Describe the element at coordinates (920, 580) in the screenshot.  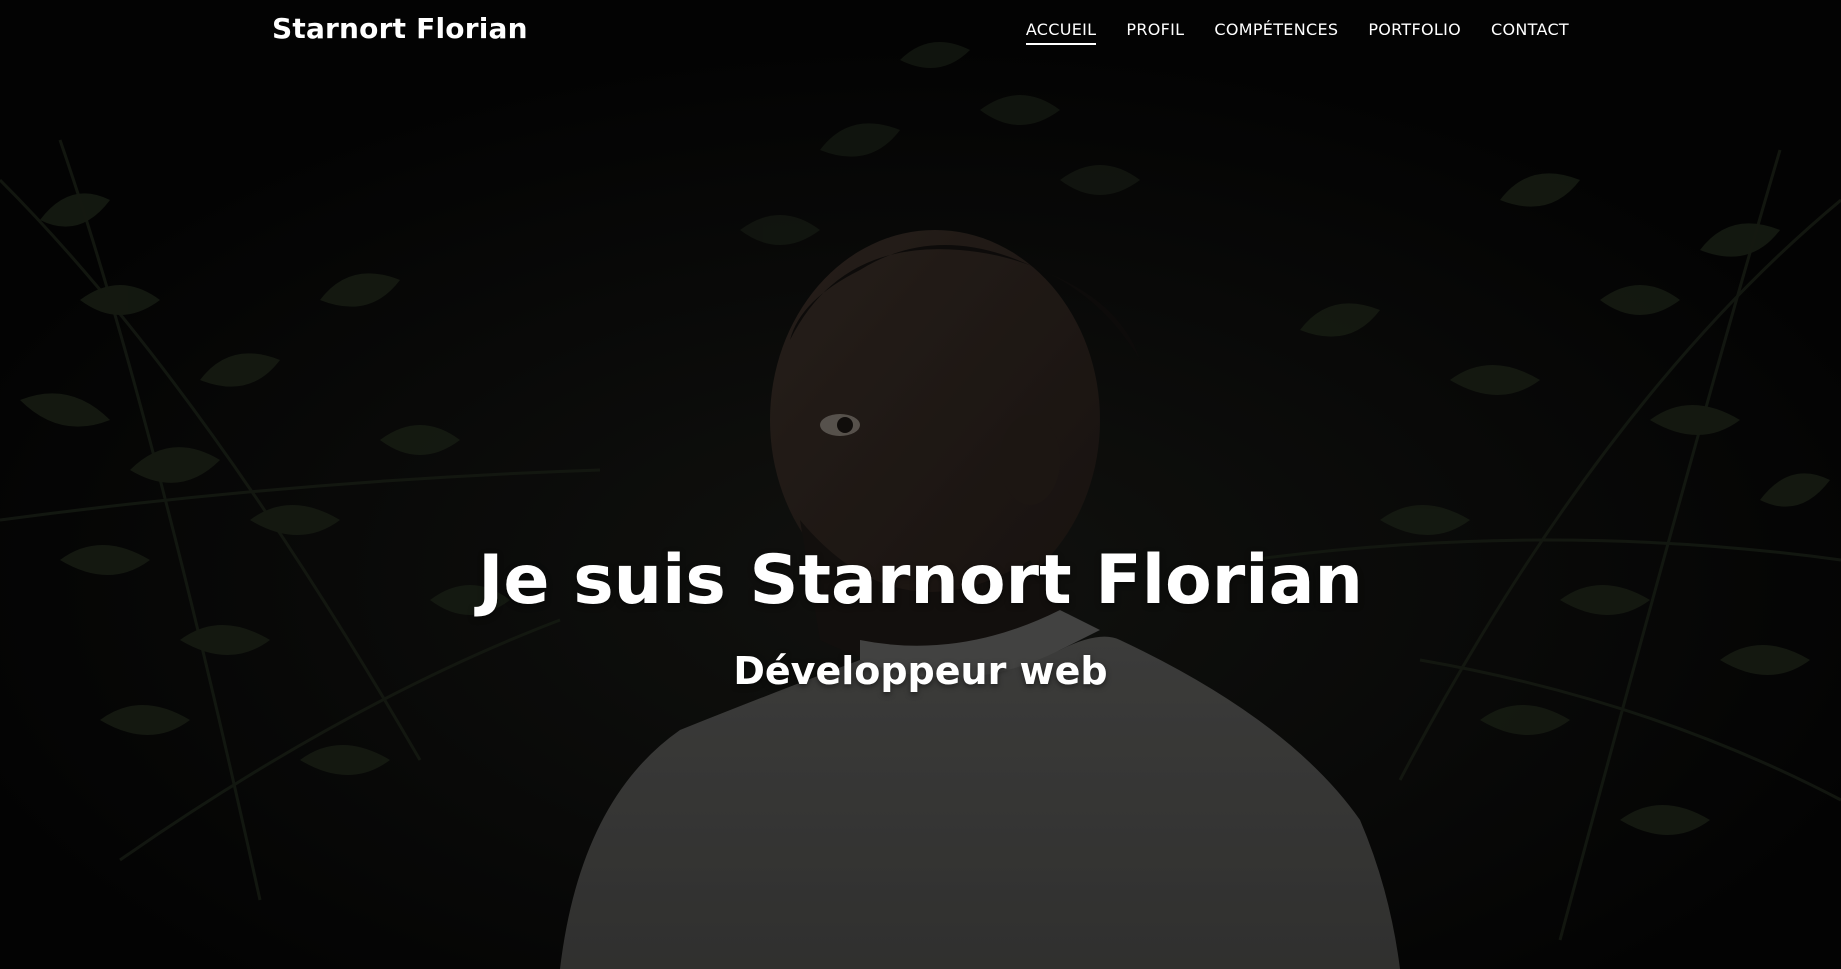
I see `hero-title: Je suis Starnort Florian` at that location.